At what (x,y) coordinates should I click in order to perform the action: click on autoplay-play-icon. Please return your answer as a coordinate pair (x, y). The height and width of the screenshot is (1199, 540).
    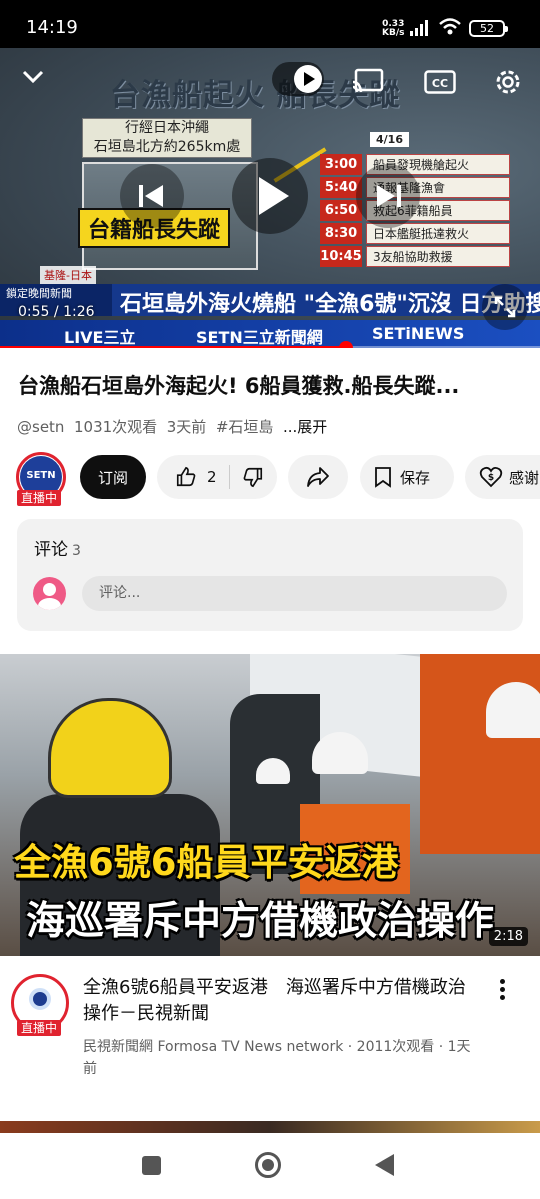
    Looking at the image, I should click on (308, 79).